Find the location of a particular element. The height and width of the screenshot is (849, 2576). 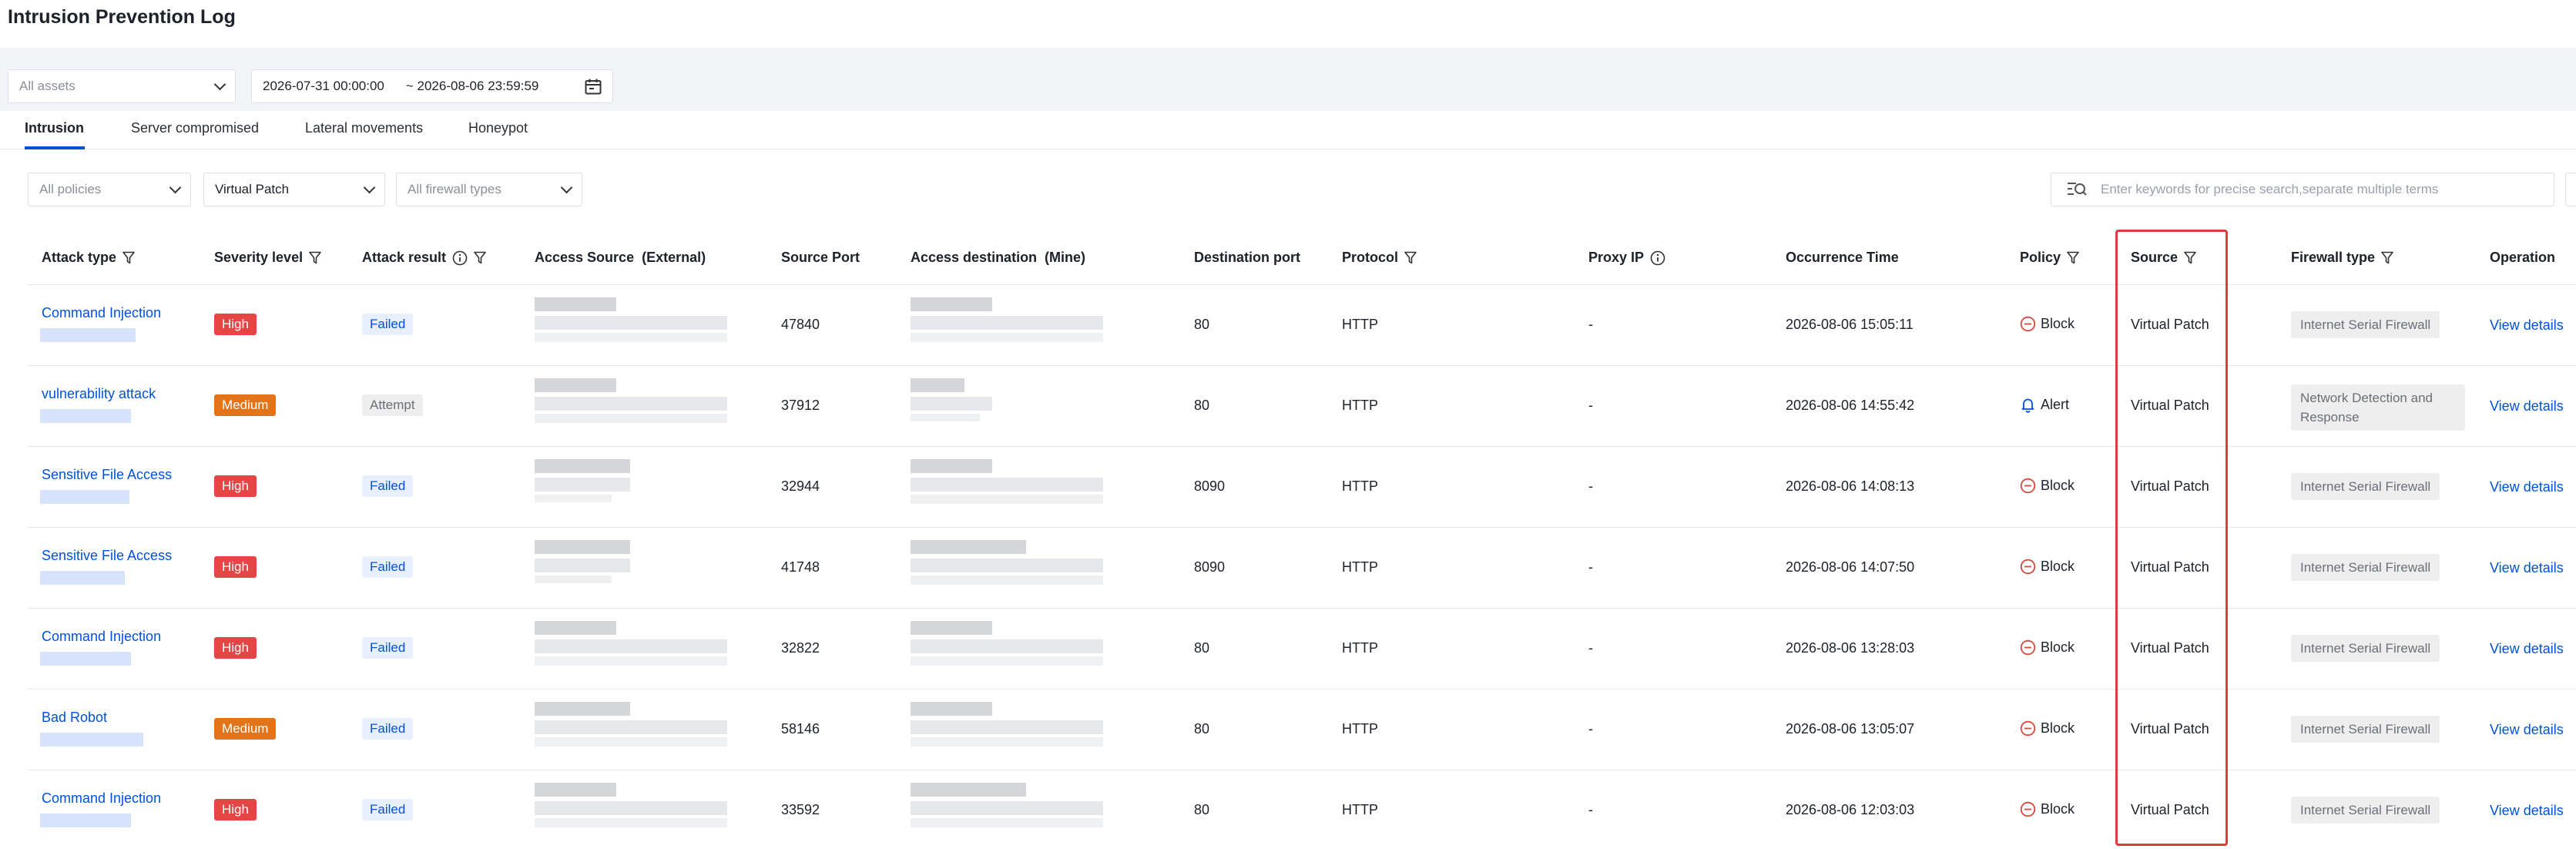

attack-type-link: vulnerability attack is located at coordinates (99, 394).